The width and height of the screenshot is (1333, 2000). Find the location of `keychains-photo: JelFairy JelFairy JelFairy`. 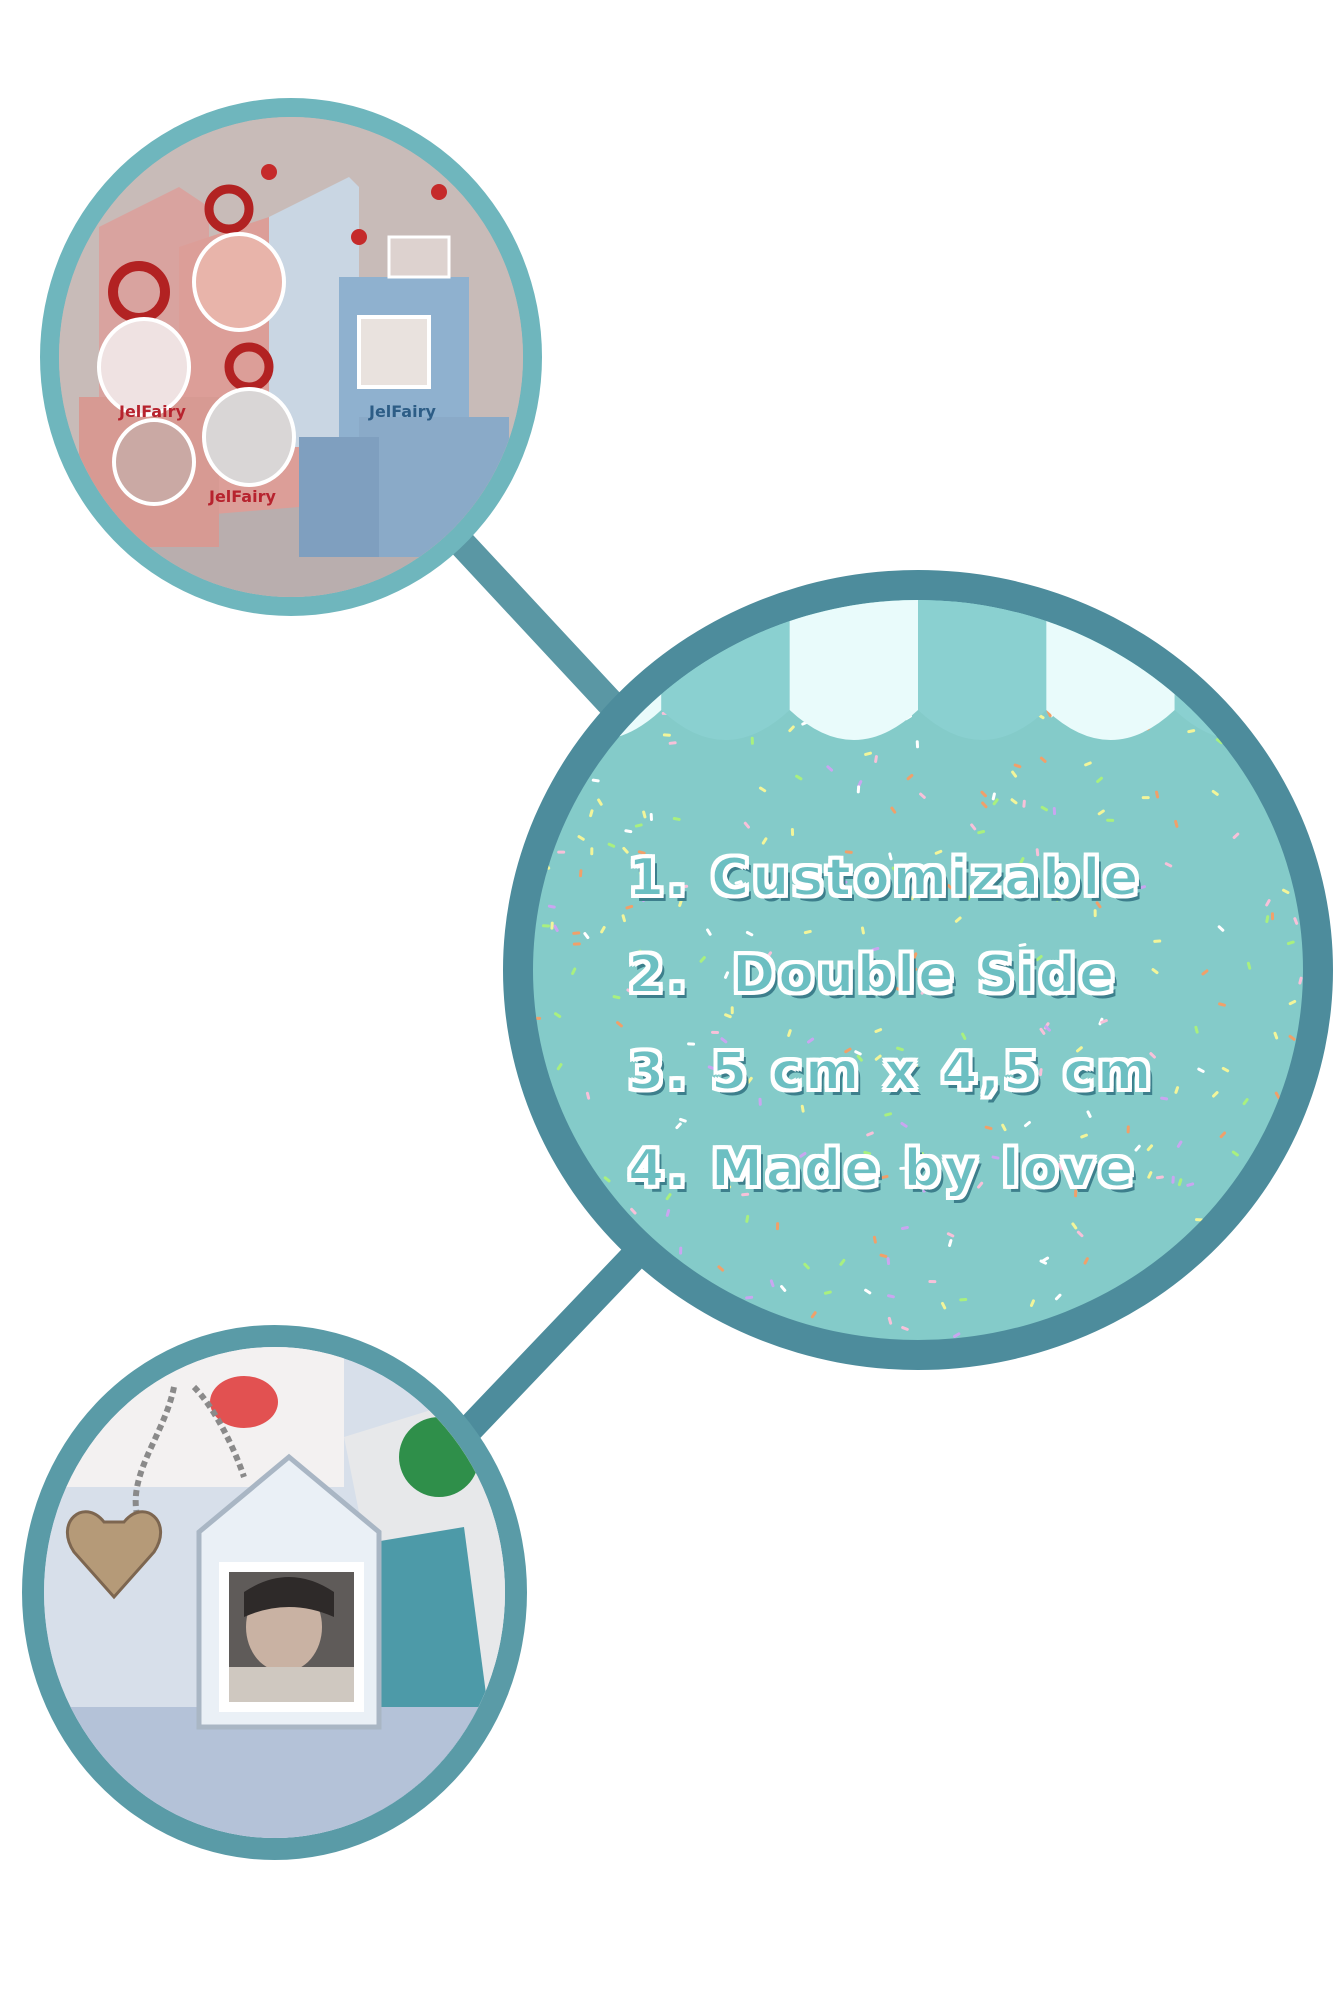

keychains-photo: JelFairy JelFairy JelFairy is located at coordinates (291, 357).